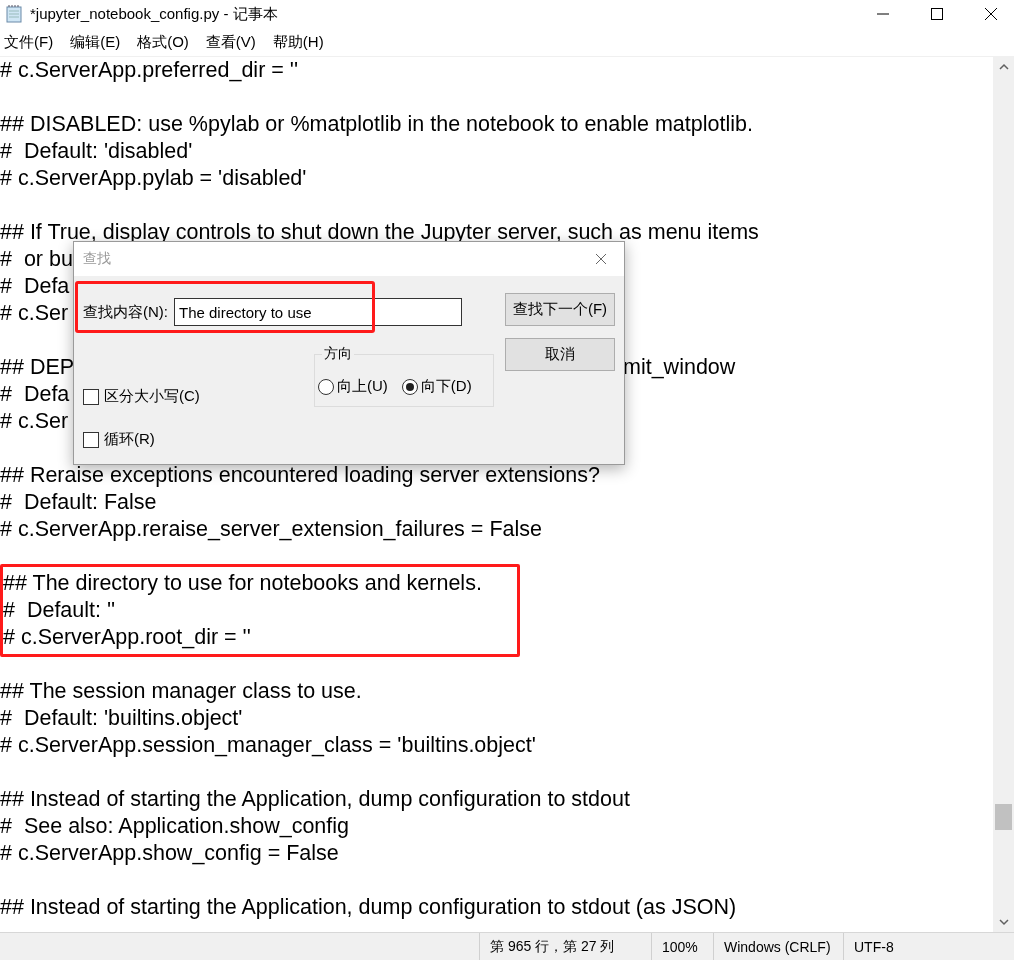 The height and width of the screenshot is (960, 1014). Describe the element at coordinates (338, 354) in the screenshot. I see `group-label: 方向` at that location.